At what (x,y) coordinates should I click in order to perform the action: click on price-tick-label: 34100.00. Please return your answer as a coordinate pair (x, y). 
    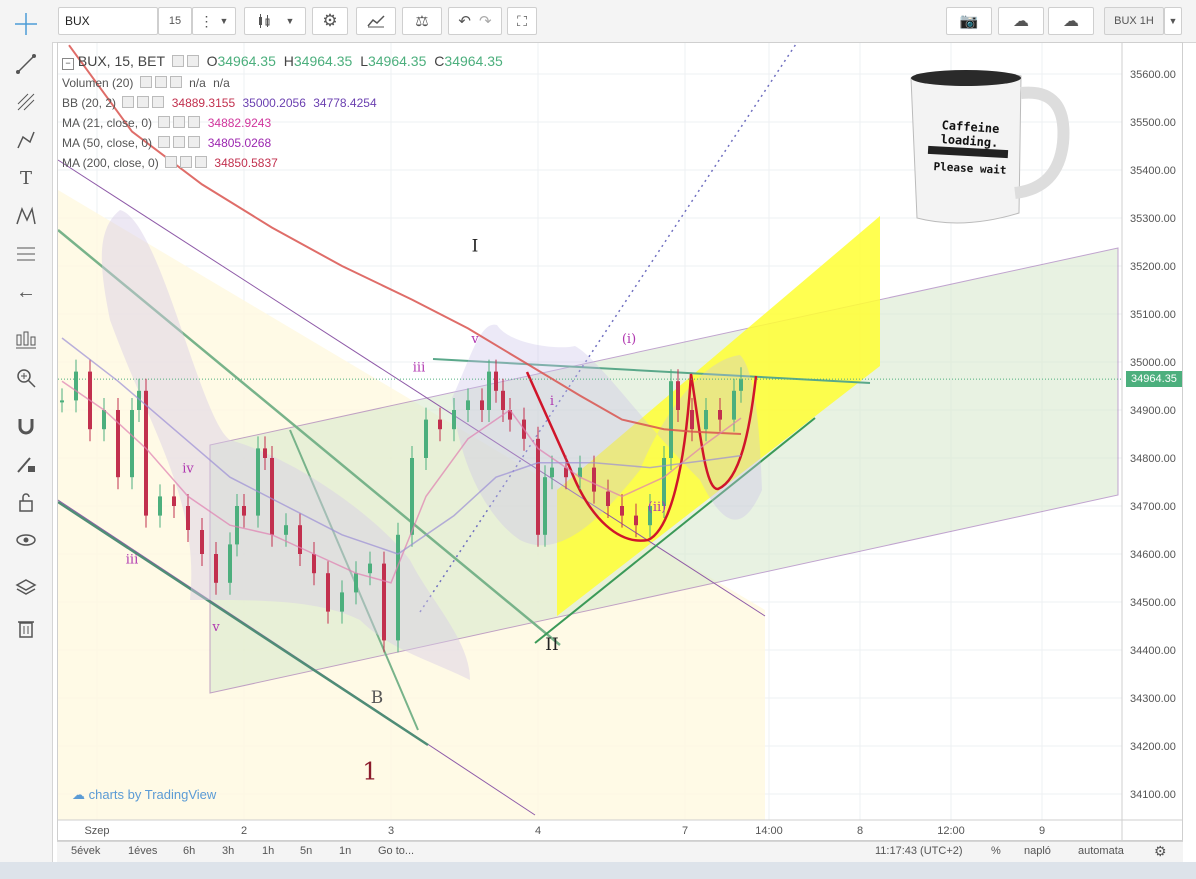
    Looking at the image, I should click on (1153, 795).